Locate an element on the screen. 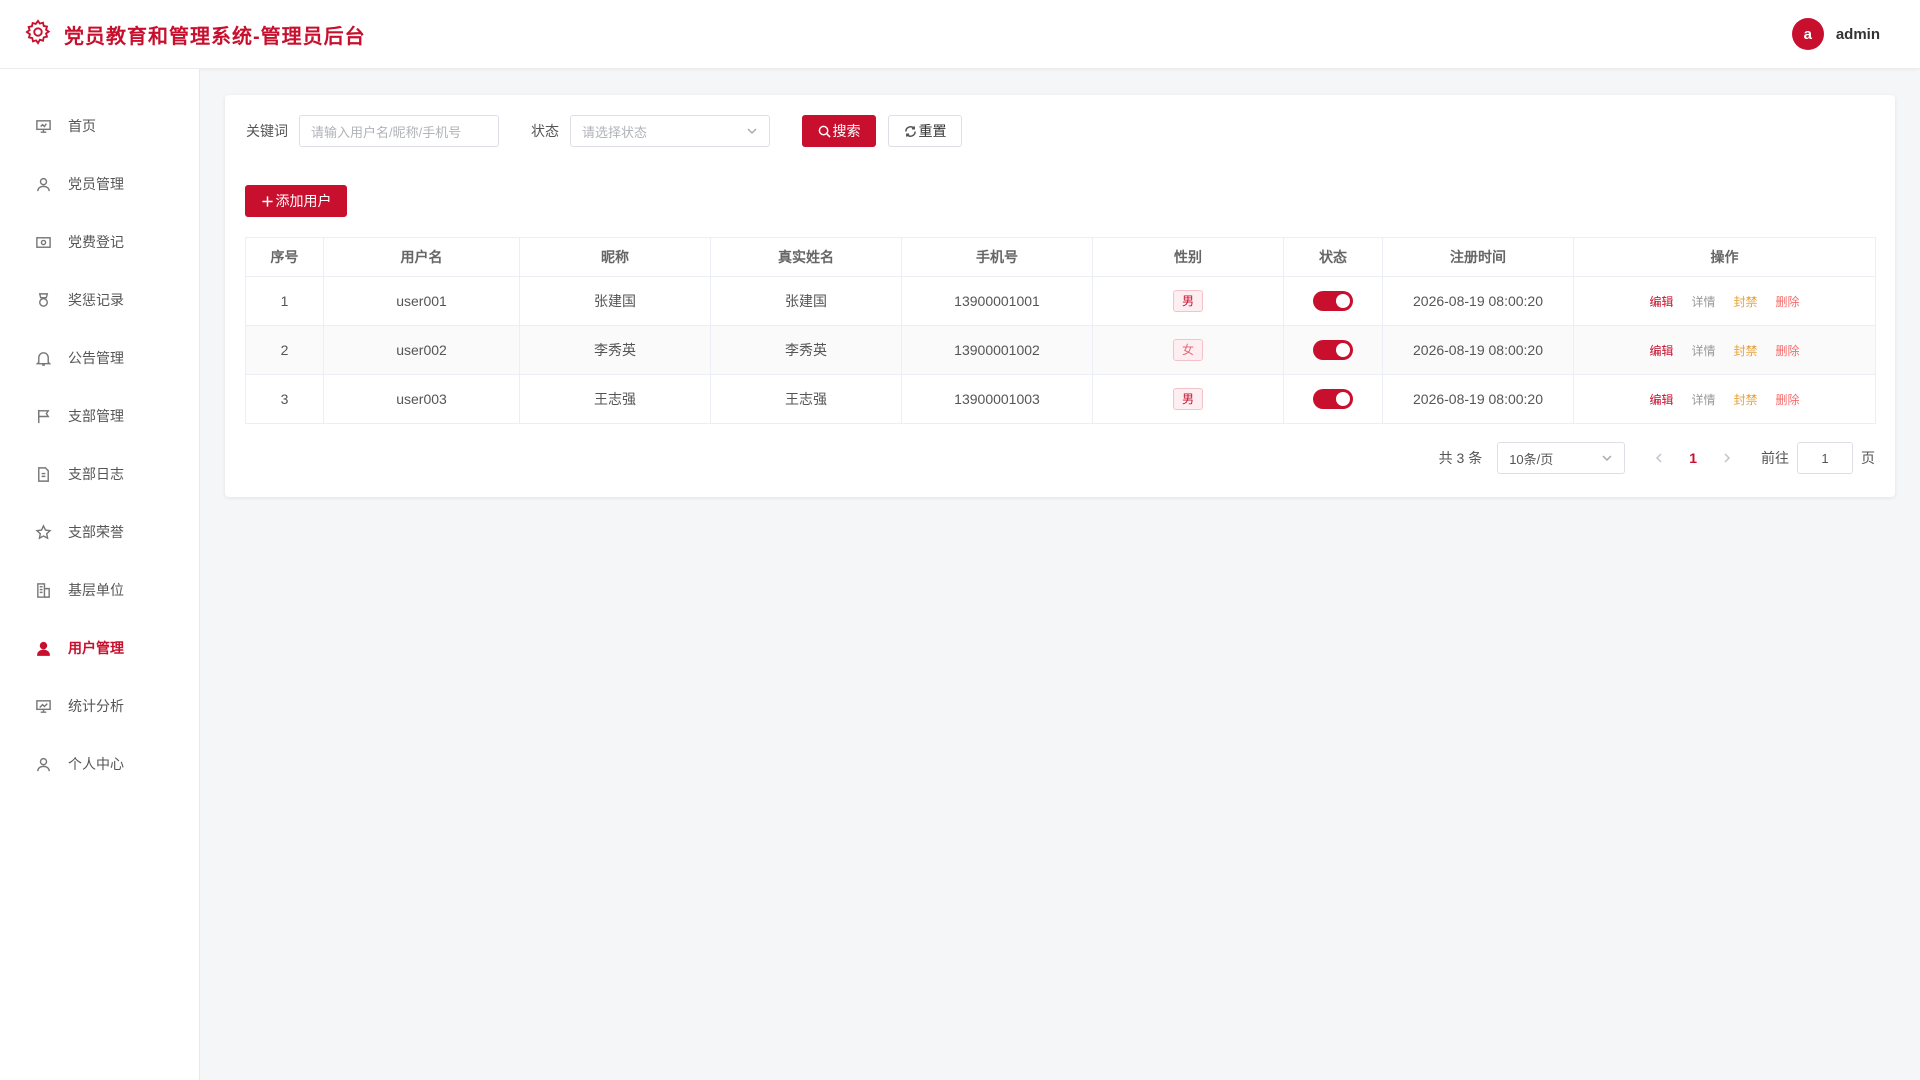 This screenshot has width=1920, height=1080. column-header: 用户名 is located at coordinates (421, 257).